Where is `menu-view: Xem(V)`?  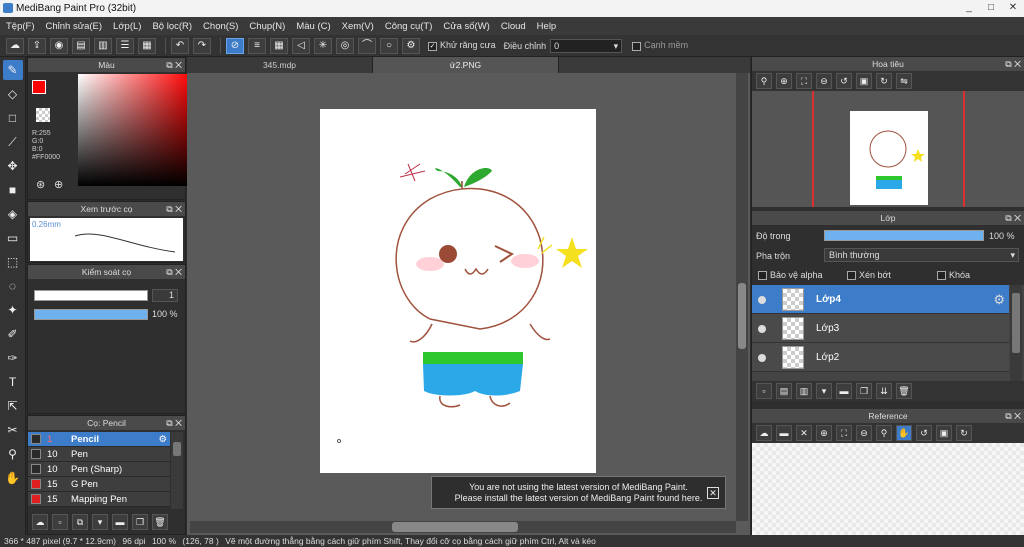 menu-view: Xem(V) is located at coordinates (358, 26).